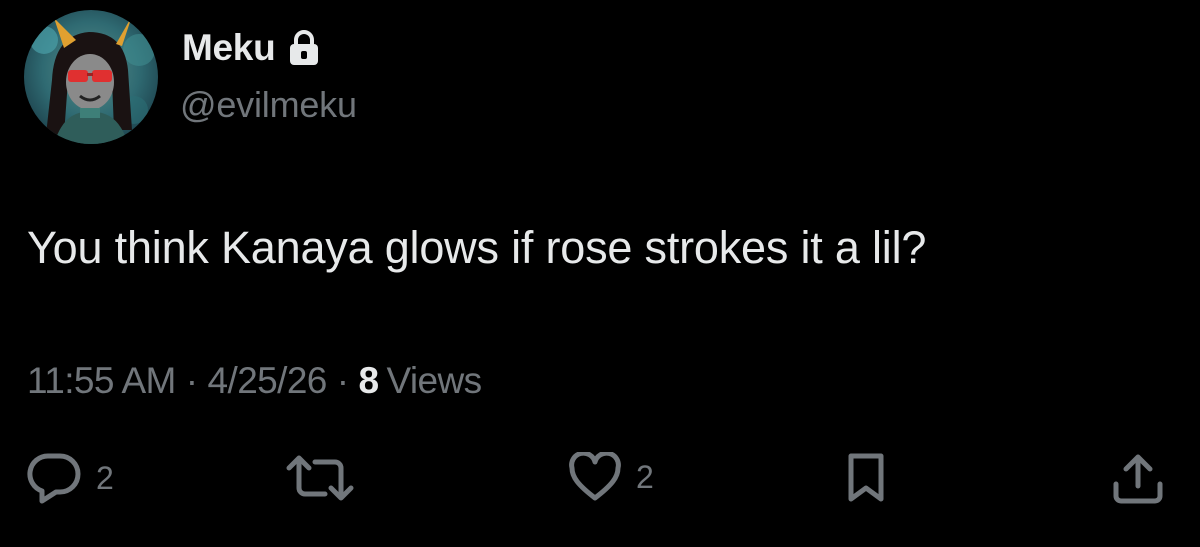  I want to click on display-name: Meku, so click(229, 48).